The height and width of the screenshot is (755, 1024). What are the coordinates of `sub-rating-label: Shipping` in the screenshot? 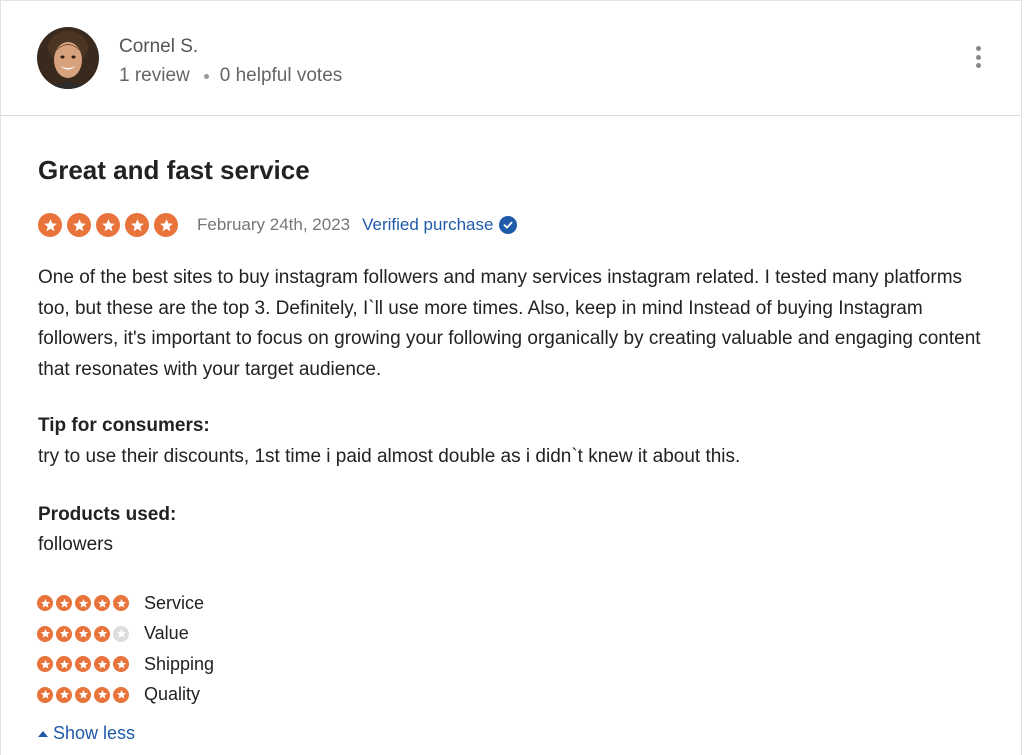 It's located at (179, 663).